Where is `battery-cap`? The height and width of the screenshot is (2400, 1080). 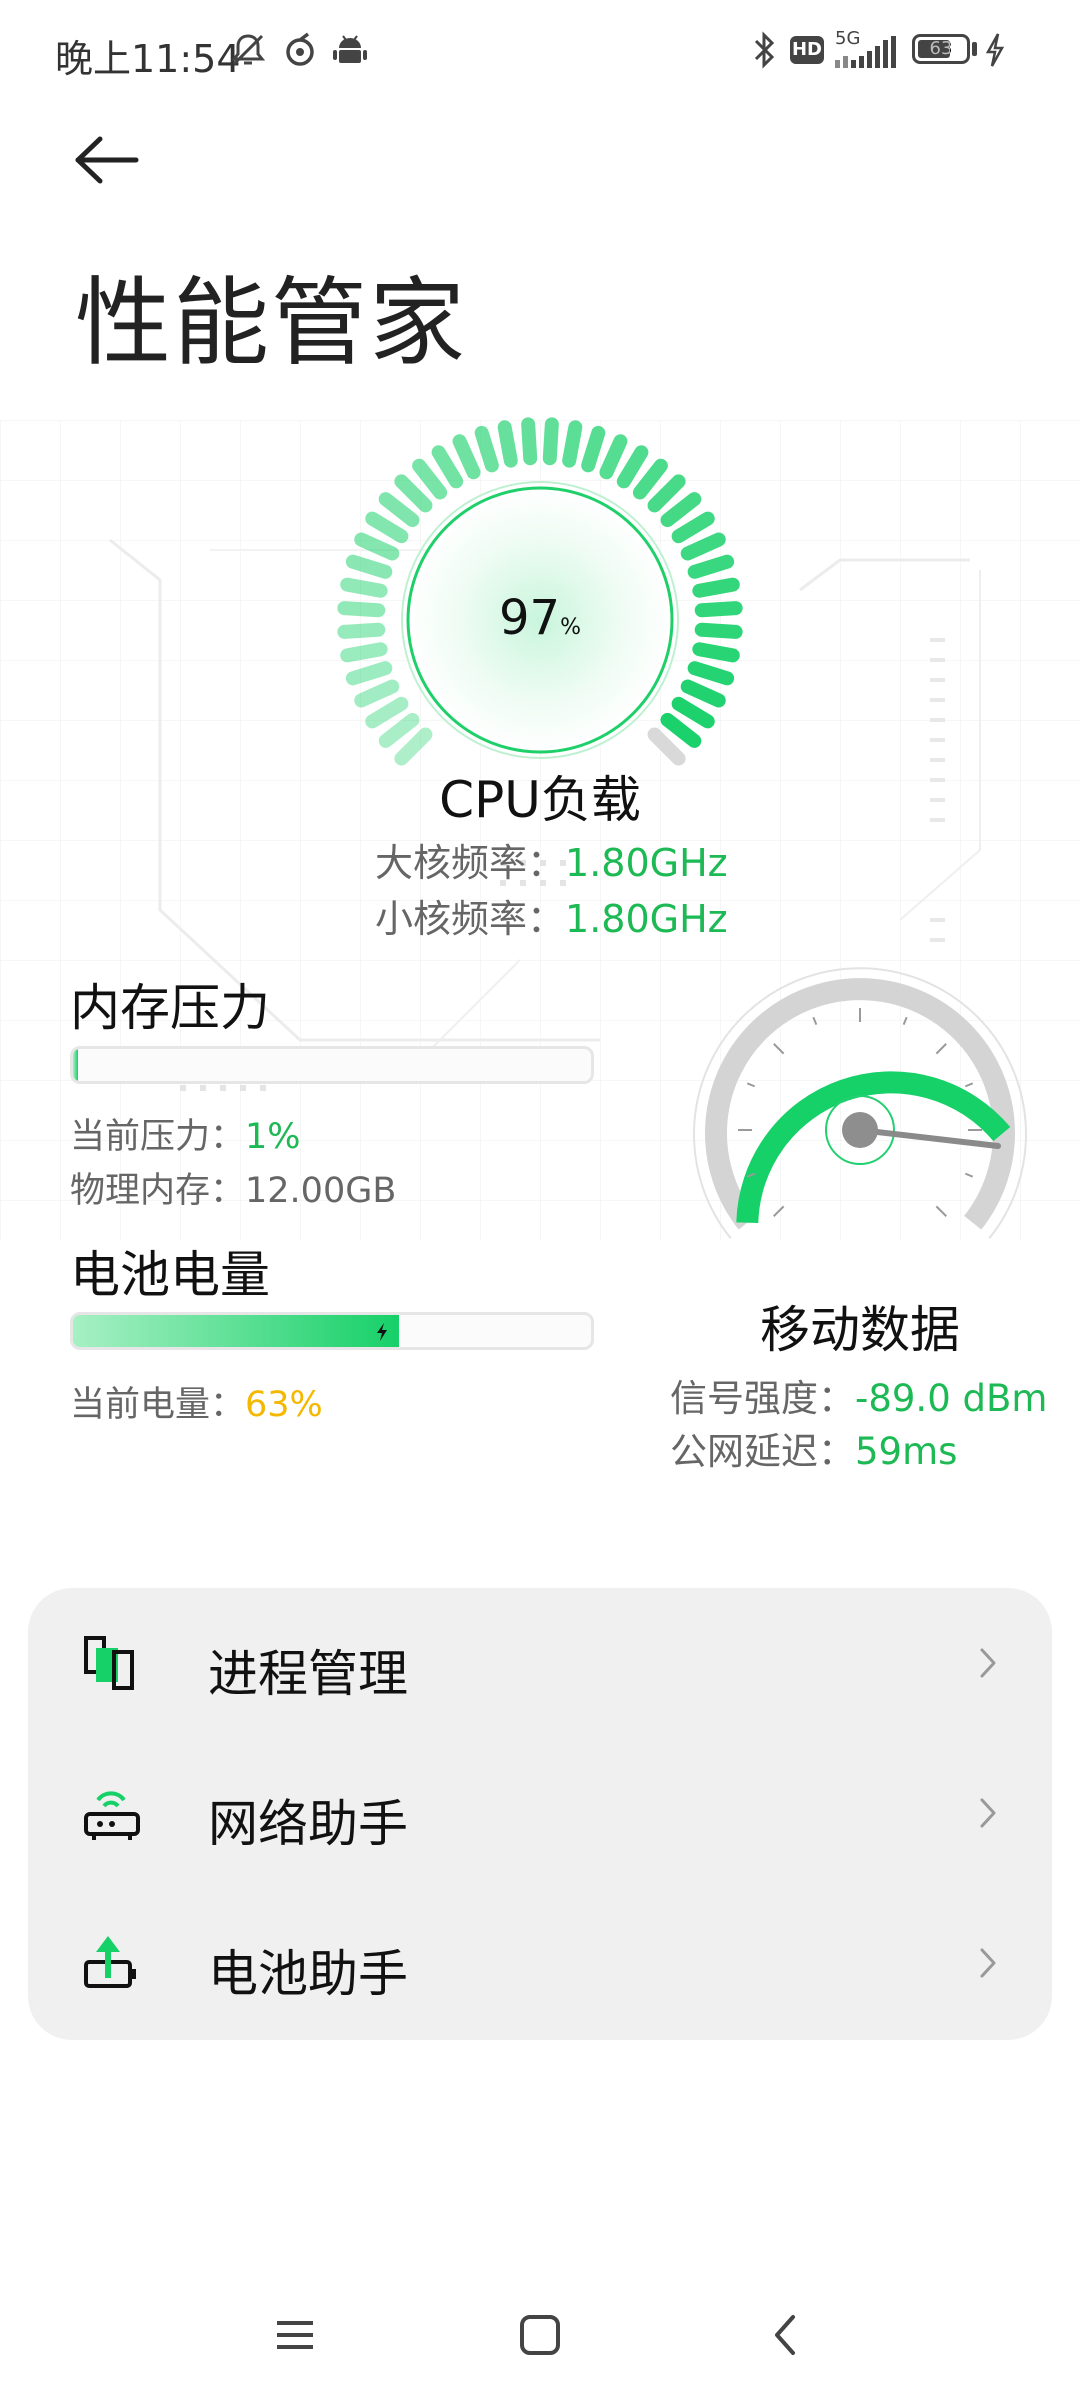 battery-cap is located at coordinates (974, 49).